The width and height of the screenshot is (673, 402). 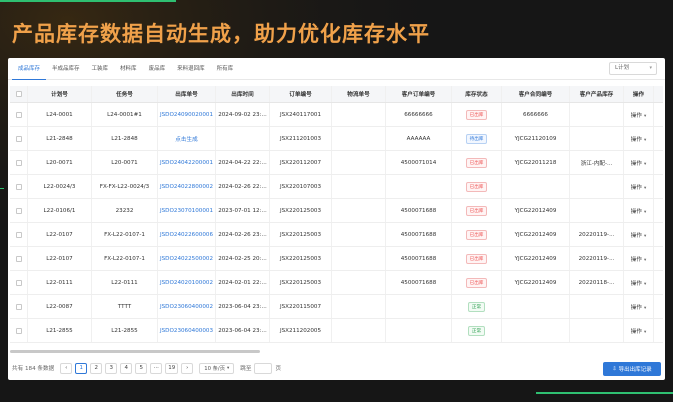 What do you see at coordinates (59, 330) in the screenshot?
I see `cell-text: L21-2855` at bounding box center [59, 330].